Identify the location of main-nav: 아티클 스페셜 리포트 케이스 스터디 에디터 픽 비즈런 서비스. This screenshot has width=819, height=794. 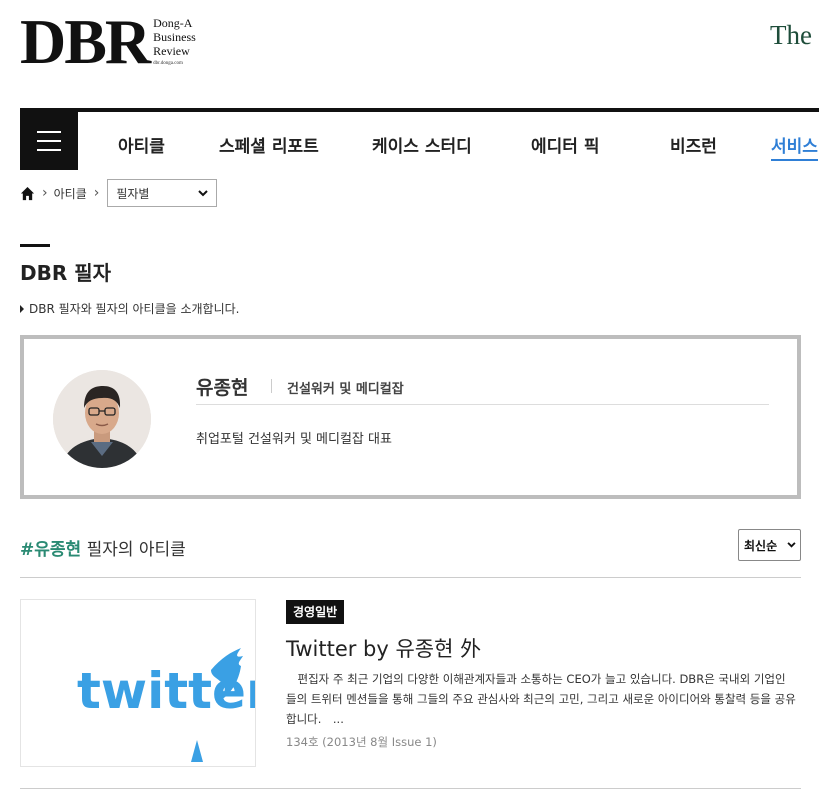
(419, 139).